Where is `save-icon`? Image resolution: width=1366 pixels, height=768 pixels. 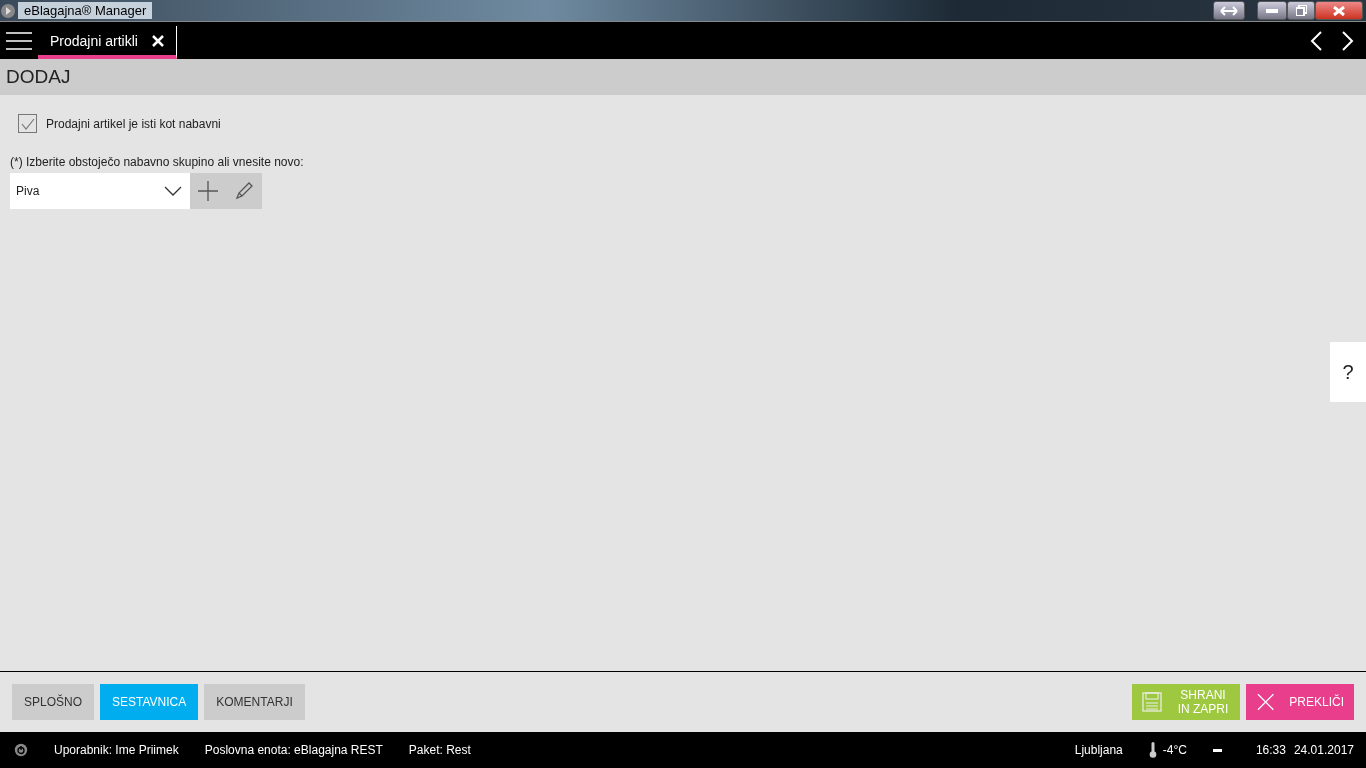 save-icon is located at coordinates (1152, 702).